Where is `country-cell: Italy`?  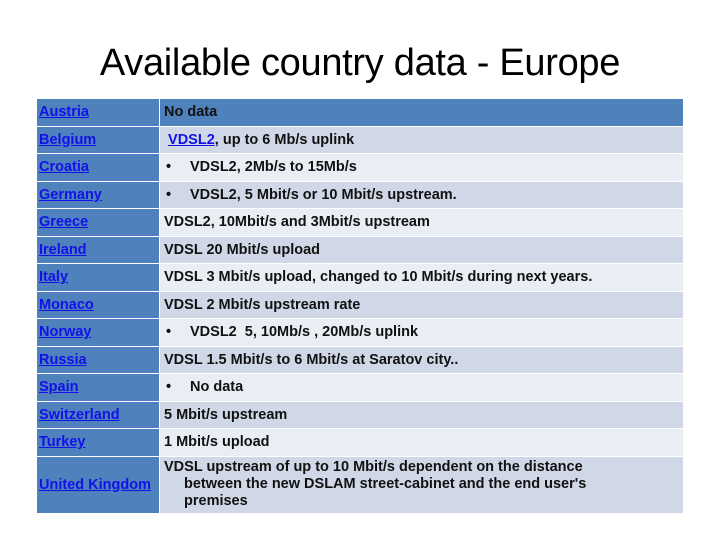 country-cell: Italy is located at coordinates (98, 278).